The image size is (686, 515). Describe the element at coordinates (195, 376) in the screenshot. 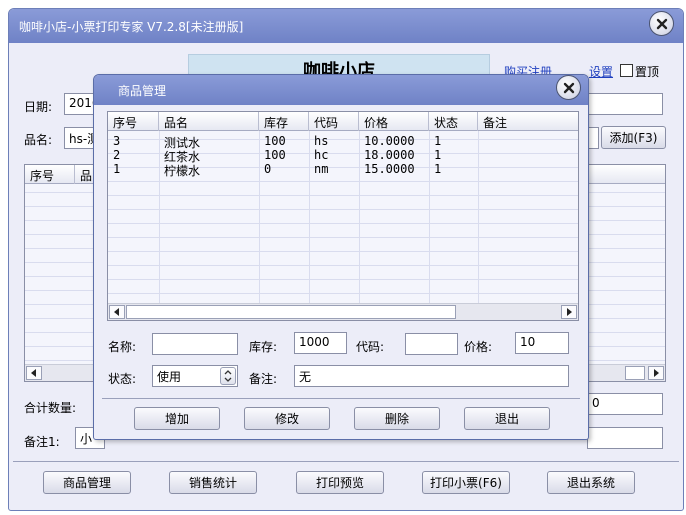

I see `status-select: 使用` at that location.